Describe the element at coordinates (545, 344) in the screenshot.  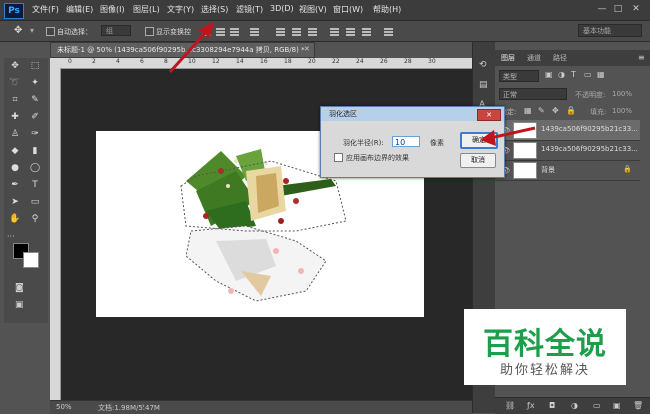
I see `watermark-title: 百科全说` at that location.